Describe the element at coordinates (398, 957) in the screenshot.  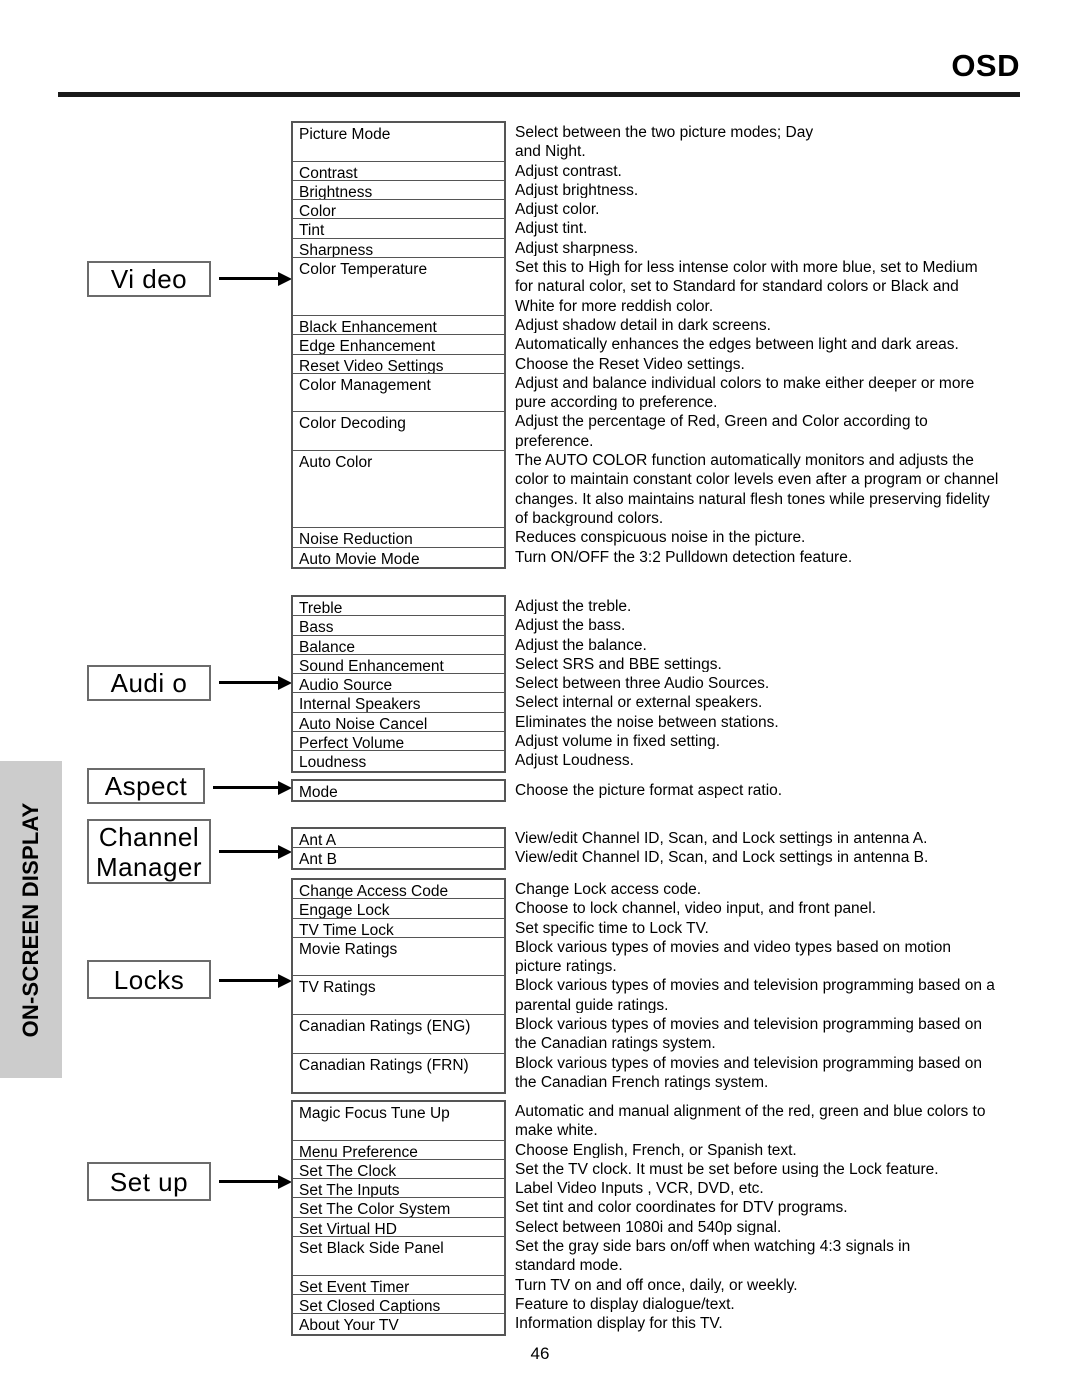
I see `menu-item-row: Movie Ratings` at that location.